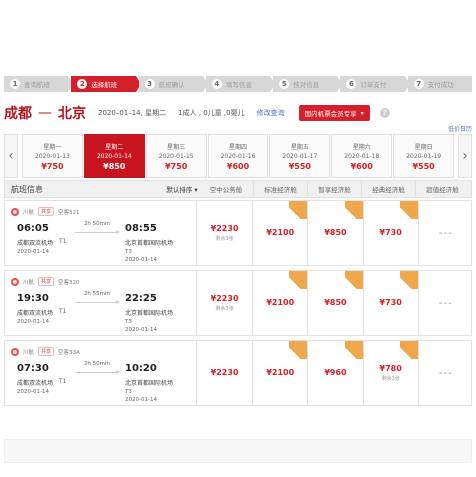  I want to click on date-day: 星期四 2020-01-16 ¥600, so click(238, 156).